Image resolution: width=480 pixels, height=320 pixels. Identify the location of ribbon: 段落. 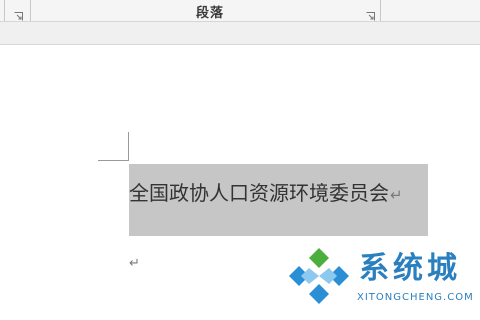
(240, 11).